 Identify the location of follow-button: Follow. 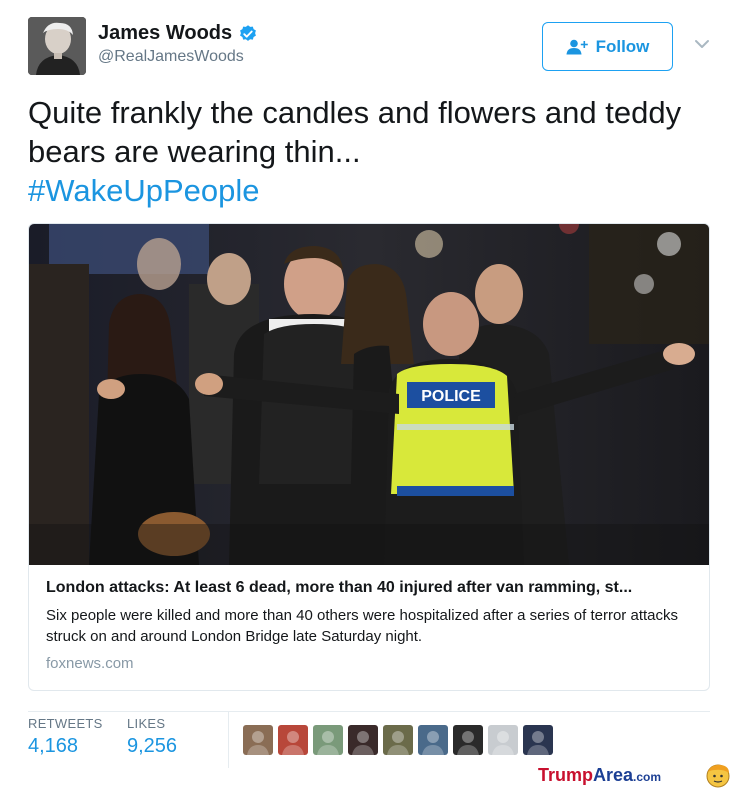
(607, 46).